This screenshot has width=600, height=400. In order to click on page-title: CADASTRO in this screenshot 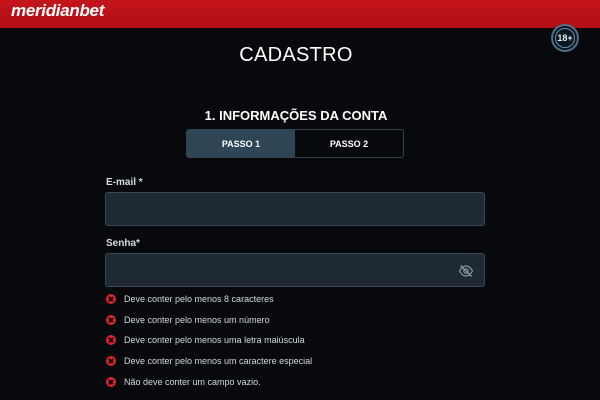, I will do `click(296, 55)`.